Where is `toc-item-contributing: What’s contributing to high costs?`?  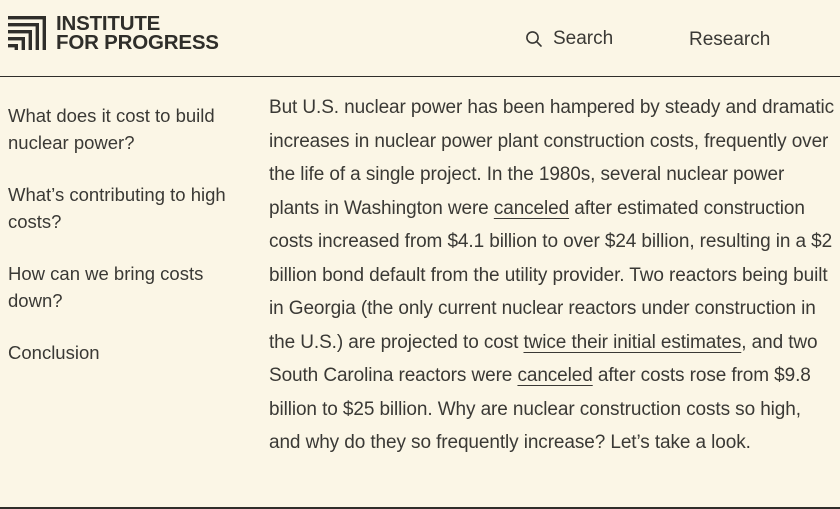 toc-item-contributing: What’s contributing to high costs? is located at coordinates (118, 208).